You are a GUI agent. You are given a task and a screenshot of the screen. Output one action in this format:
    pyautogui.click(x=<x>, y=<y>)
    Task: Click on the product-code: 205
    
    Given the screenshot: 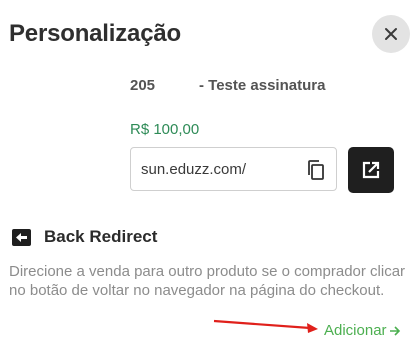 What is the action you would take?
    pyautogui.click(x=143, y=85)
    